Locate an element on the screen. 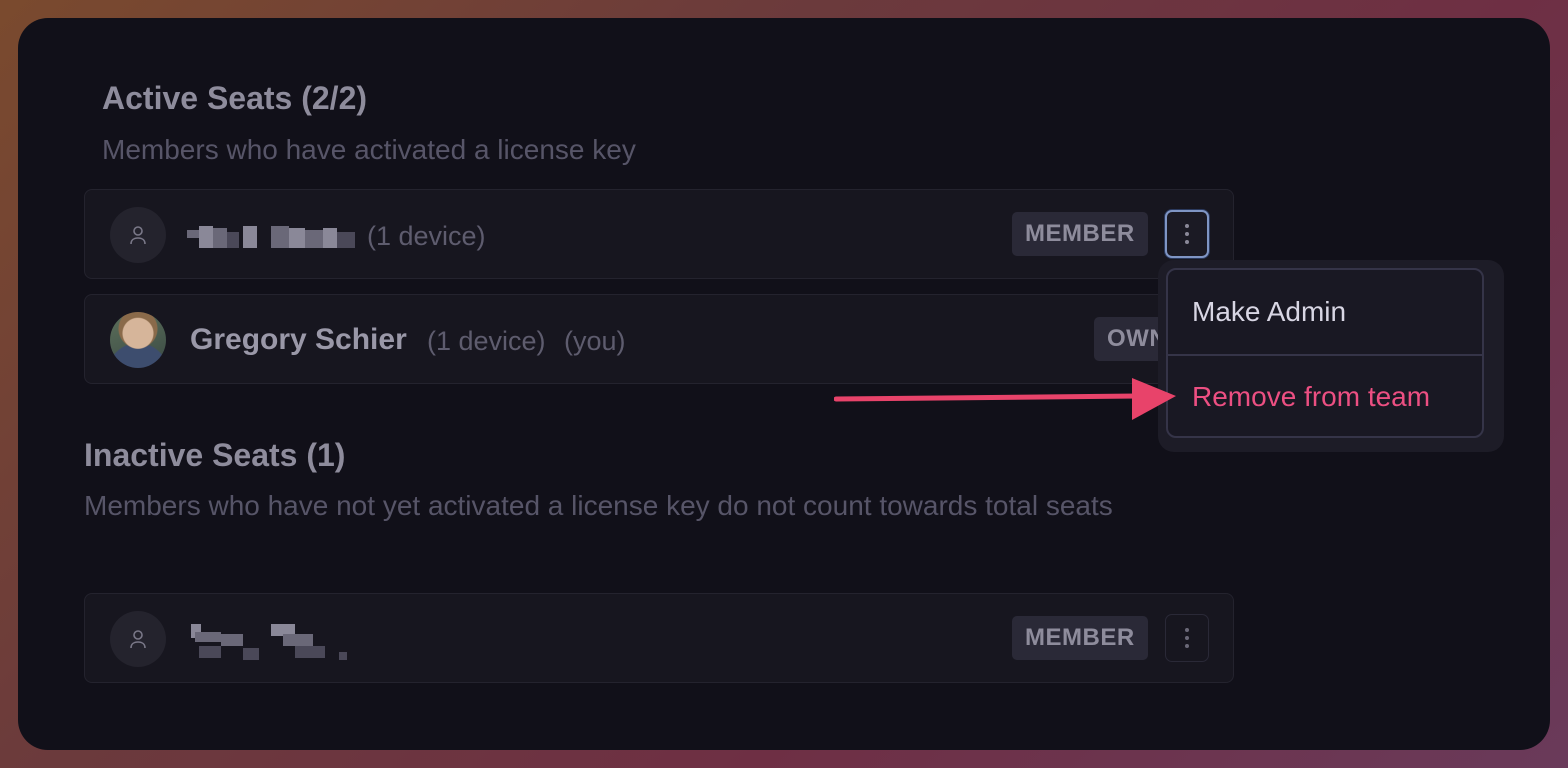 This screenshot has width=1568, height=768. seat-row: MEMBER is located at coordinates (659, 638).